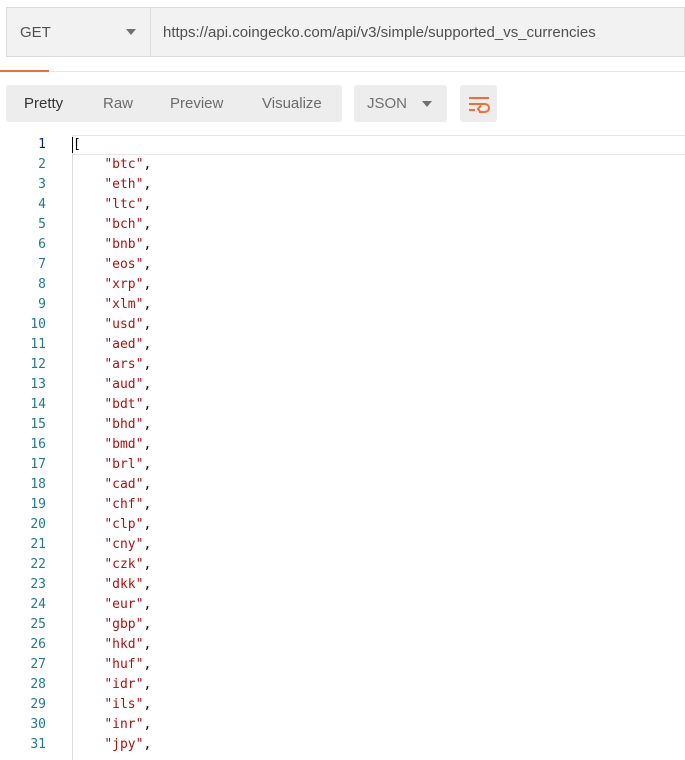 This screenshot has height=760, width=685. Describe the element at coordinates (196, 103) in the screenshot. I see `view-preview-button: Preview` at that location.